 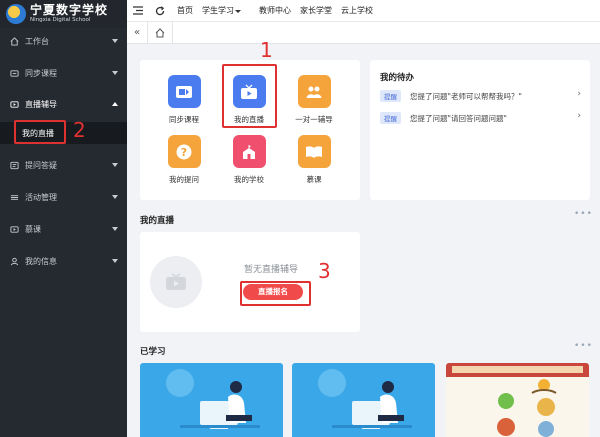 What do you see at coordinates (249, 151) in the screenshot?
I see `school-icon` at bounding box center [249, 151].